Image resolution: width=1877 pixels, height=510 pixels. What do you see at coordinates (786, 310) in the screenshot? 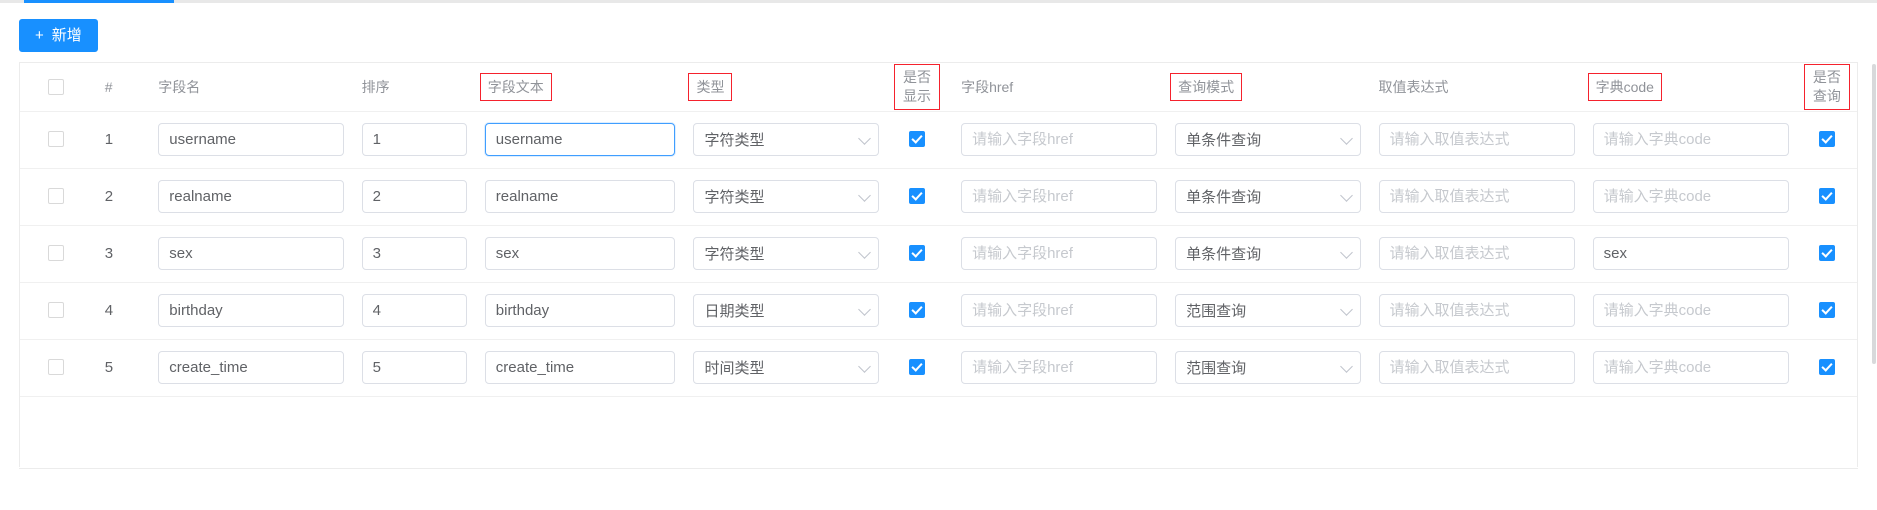
I see `type-select: 日期类型` at bounding box center [786, 310].